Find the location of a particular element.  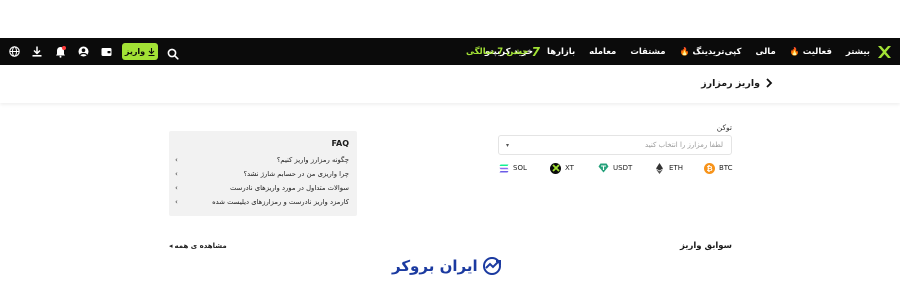

xt-icon is located at coordinates (555, 168).